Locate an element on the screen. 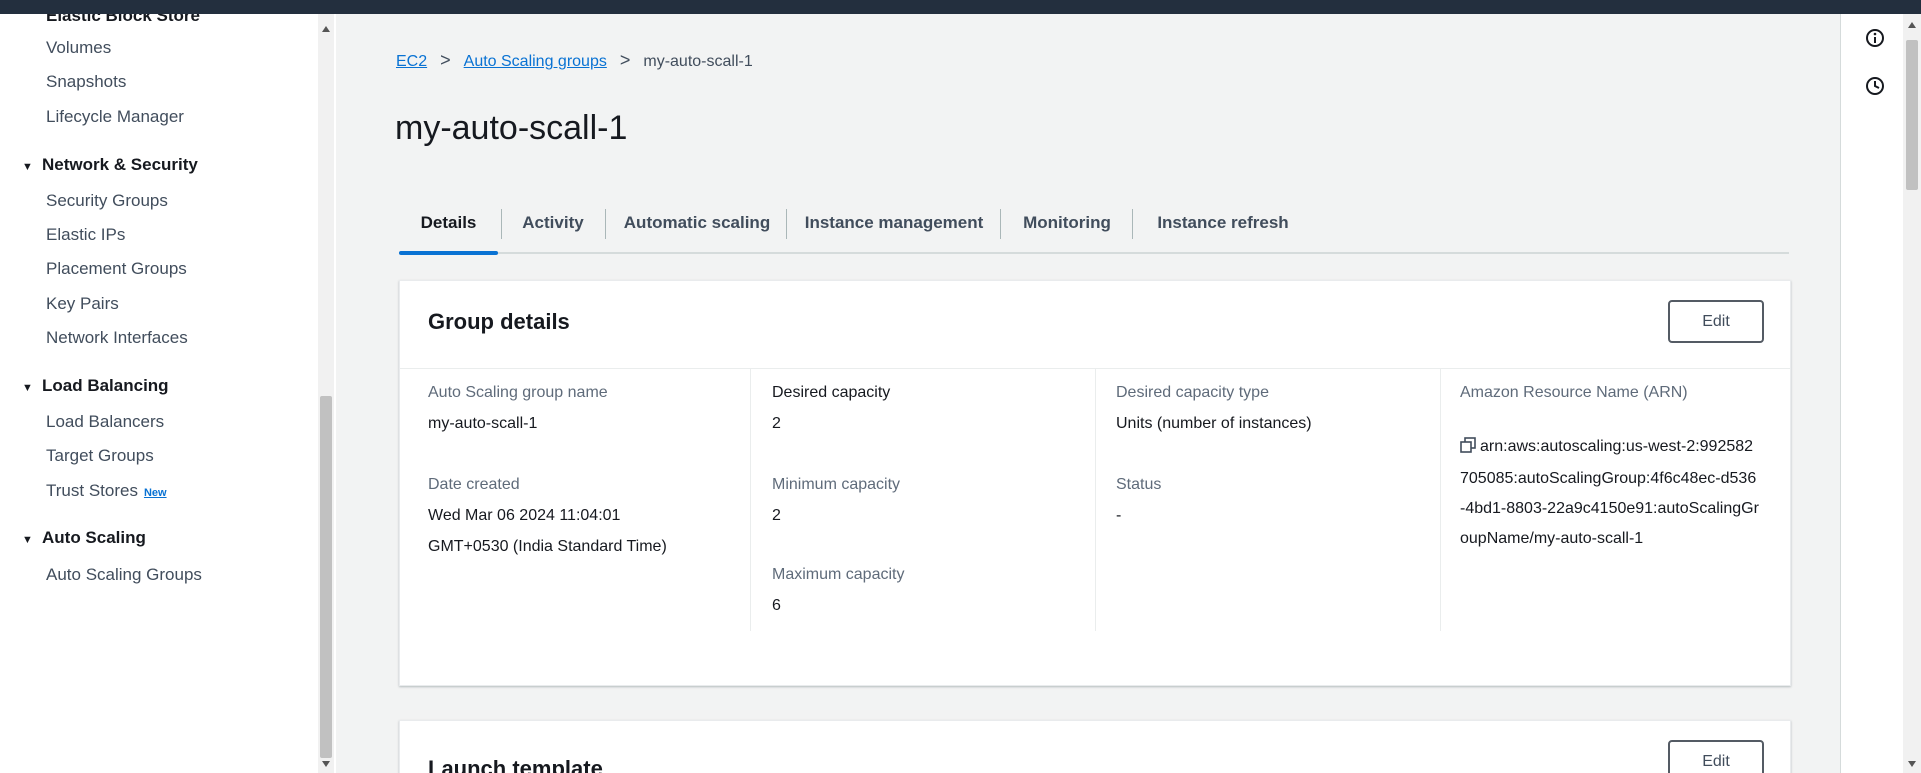 The image size is (1921, 773). tab-activity: Activity is located at coordinates (553, 223).